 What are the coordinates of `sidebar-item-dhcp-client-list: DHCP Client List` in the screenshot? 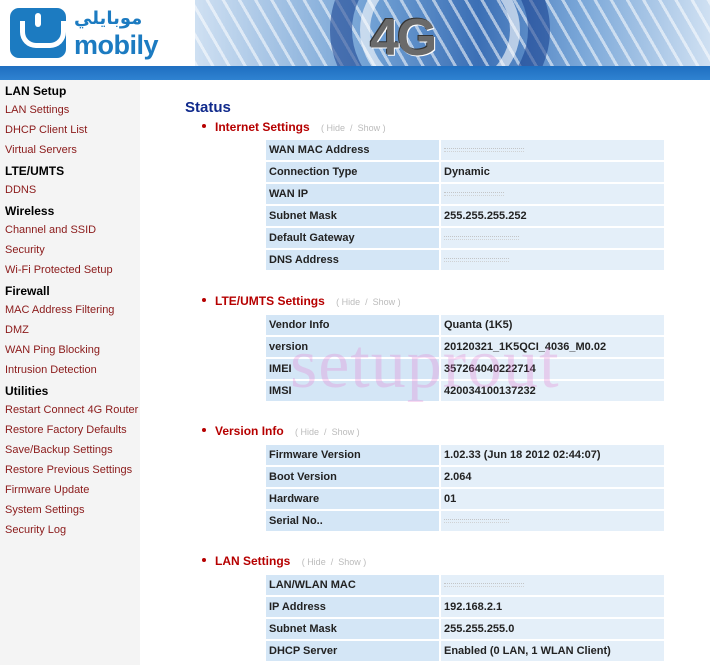 It's located at (46, 130).